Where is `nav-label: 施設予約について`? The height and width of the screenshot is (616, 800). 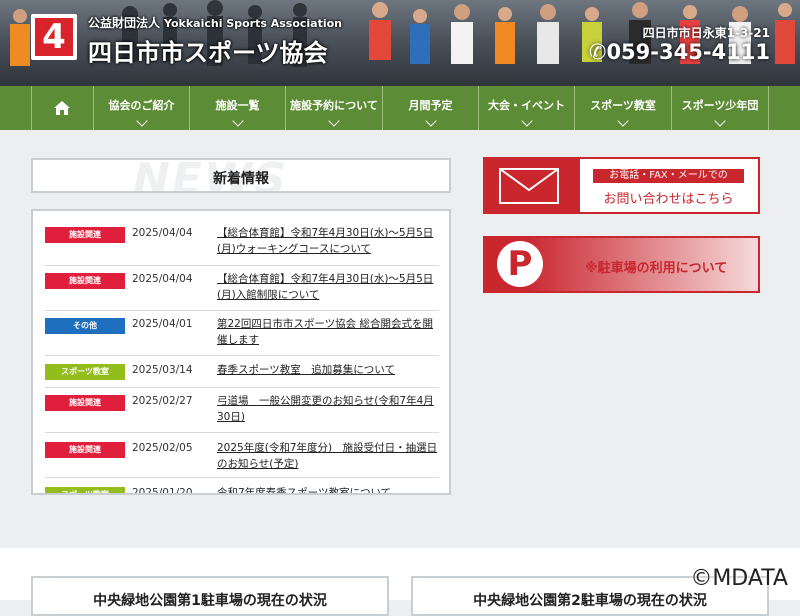
nav-label: 施設予約について is located at coordinates (334, 105).